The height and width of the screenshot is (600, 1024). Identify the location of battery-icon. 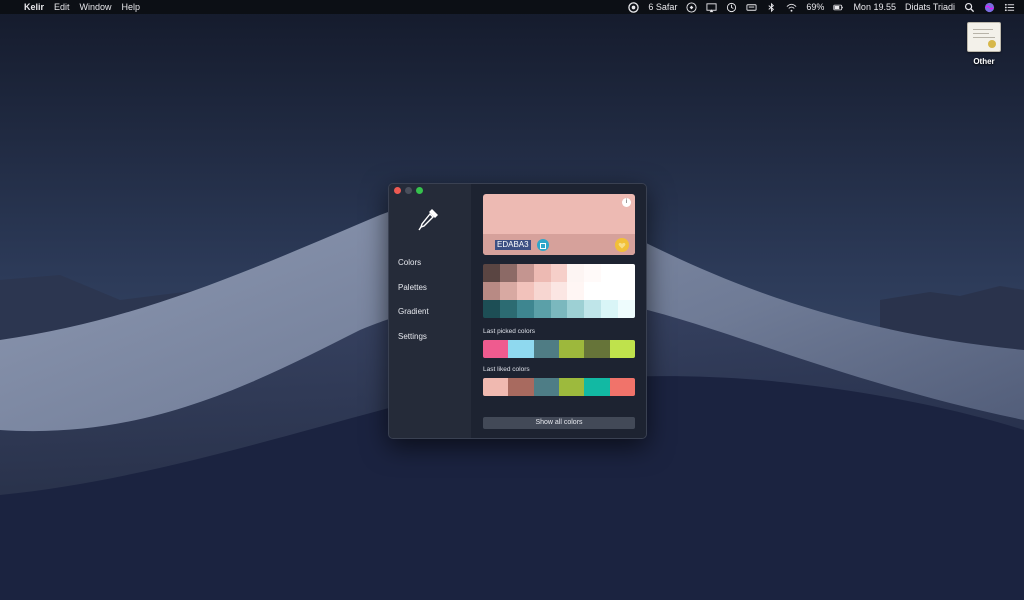
(838, 7).